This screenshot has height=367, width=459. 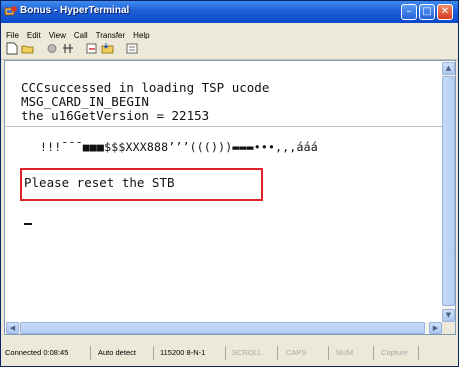 I want to click on scroll-left-arrow-icon: ◀, so click(x=12, y=328).